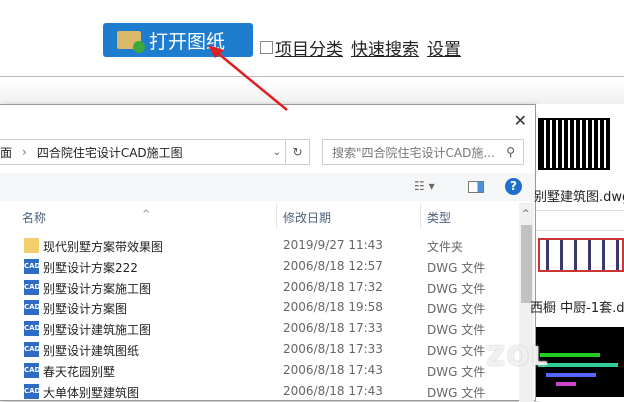 This screenshot has width=624, height=402. What do you see at coordinates (297, 152) in the screenshot?
I see `refresh-icon: ↻` at bounding box center [297, 152].